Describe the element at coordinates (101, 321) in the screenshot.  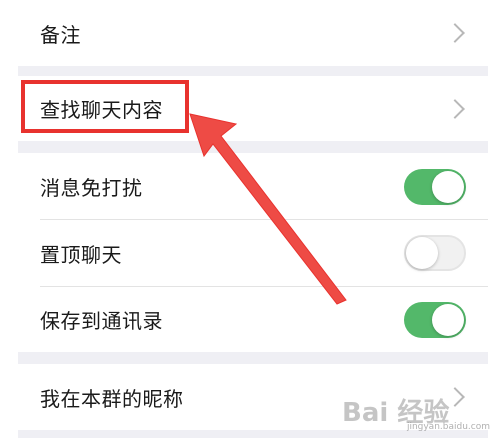
I see `save-to-contacts-label: 保存到通讯录` at that location.